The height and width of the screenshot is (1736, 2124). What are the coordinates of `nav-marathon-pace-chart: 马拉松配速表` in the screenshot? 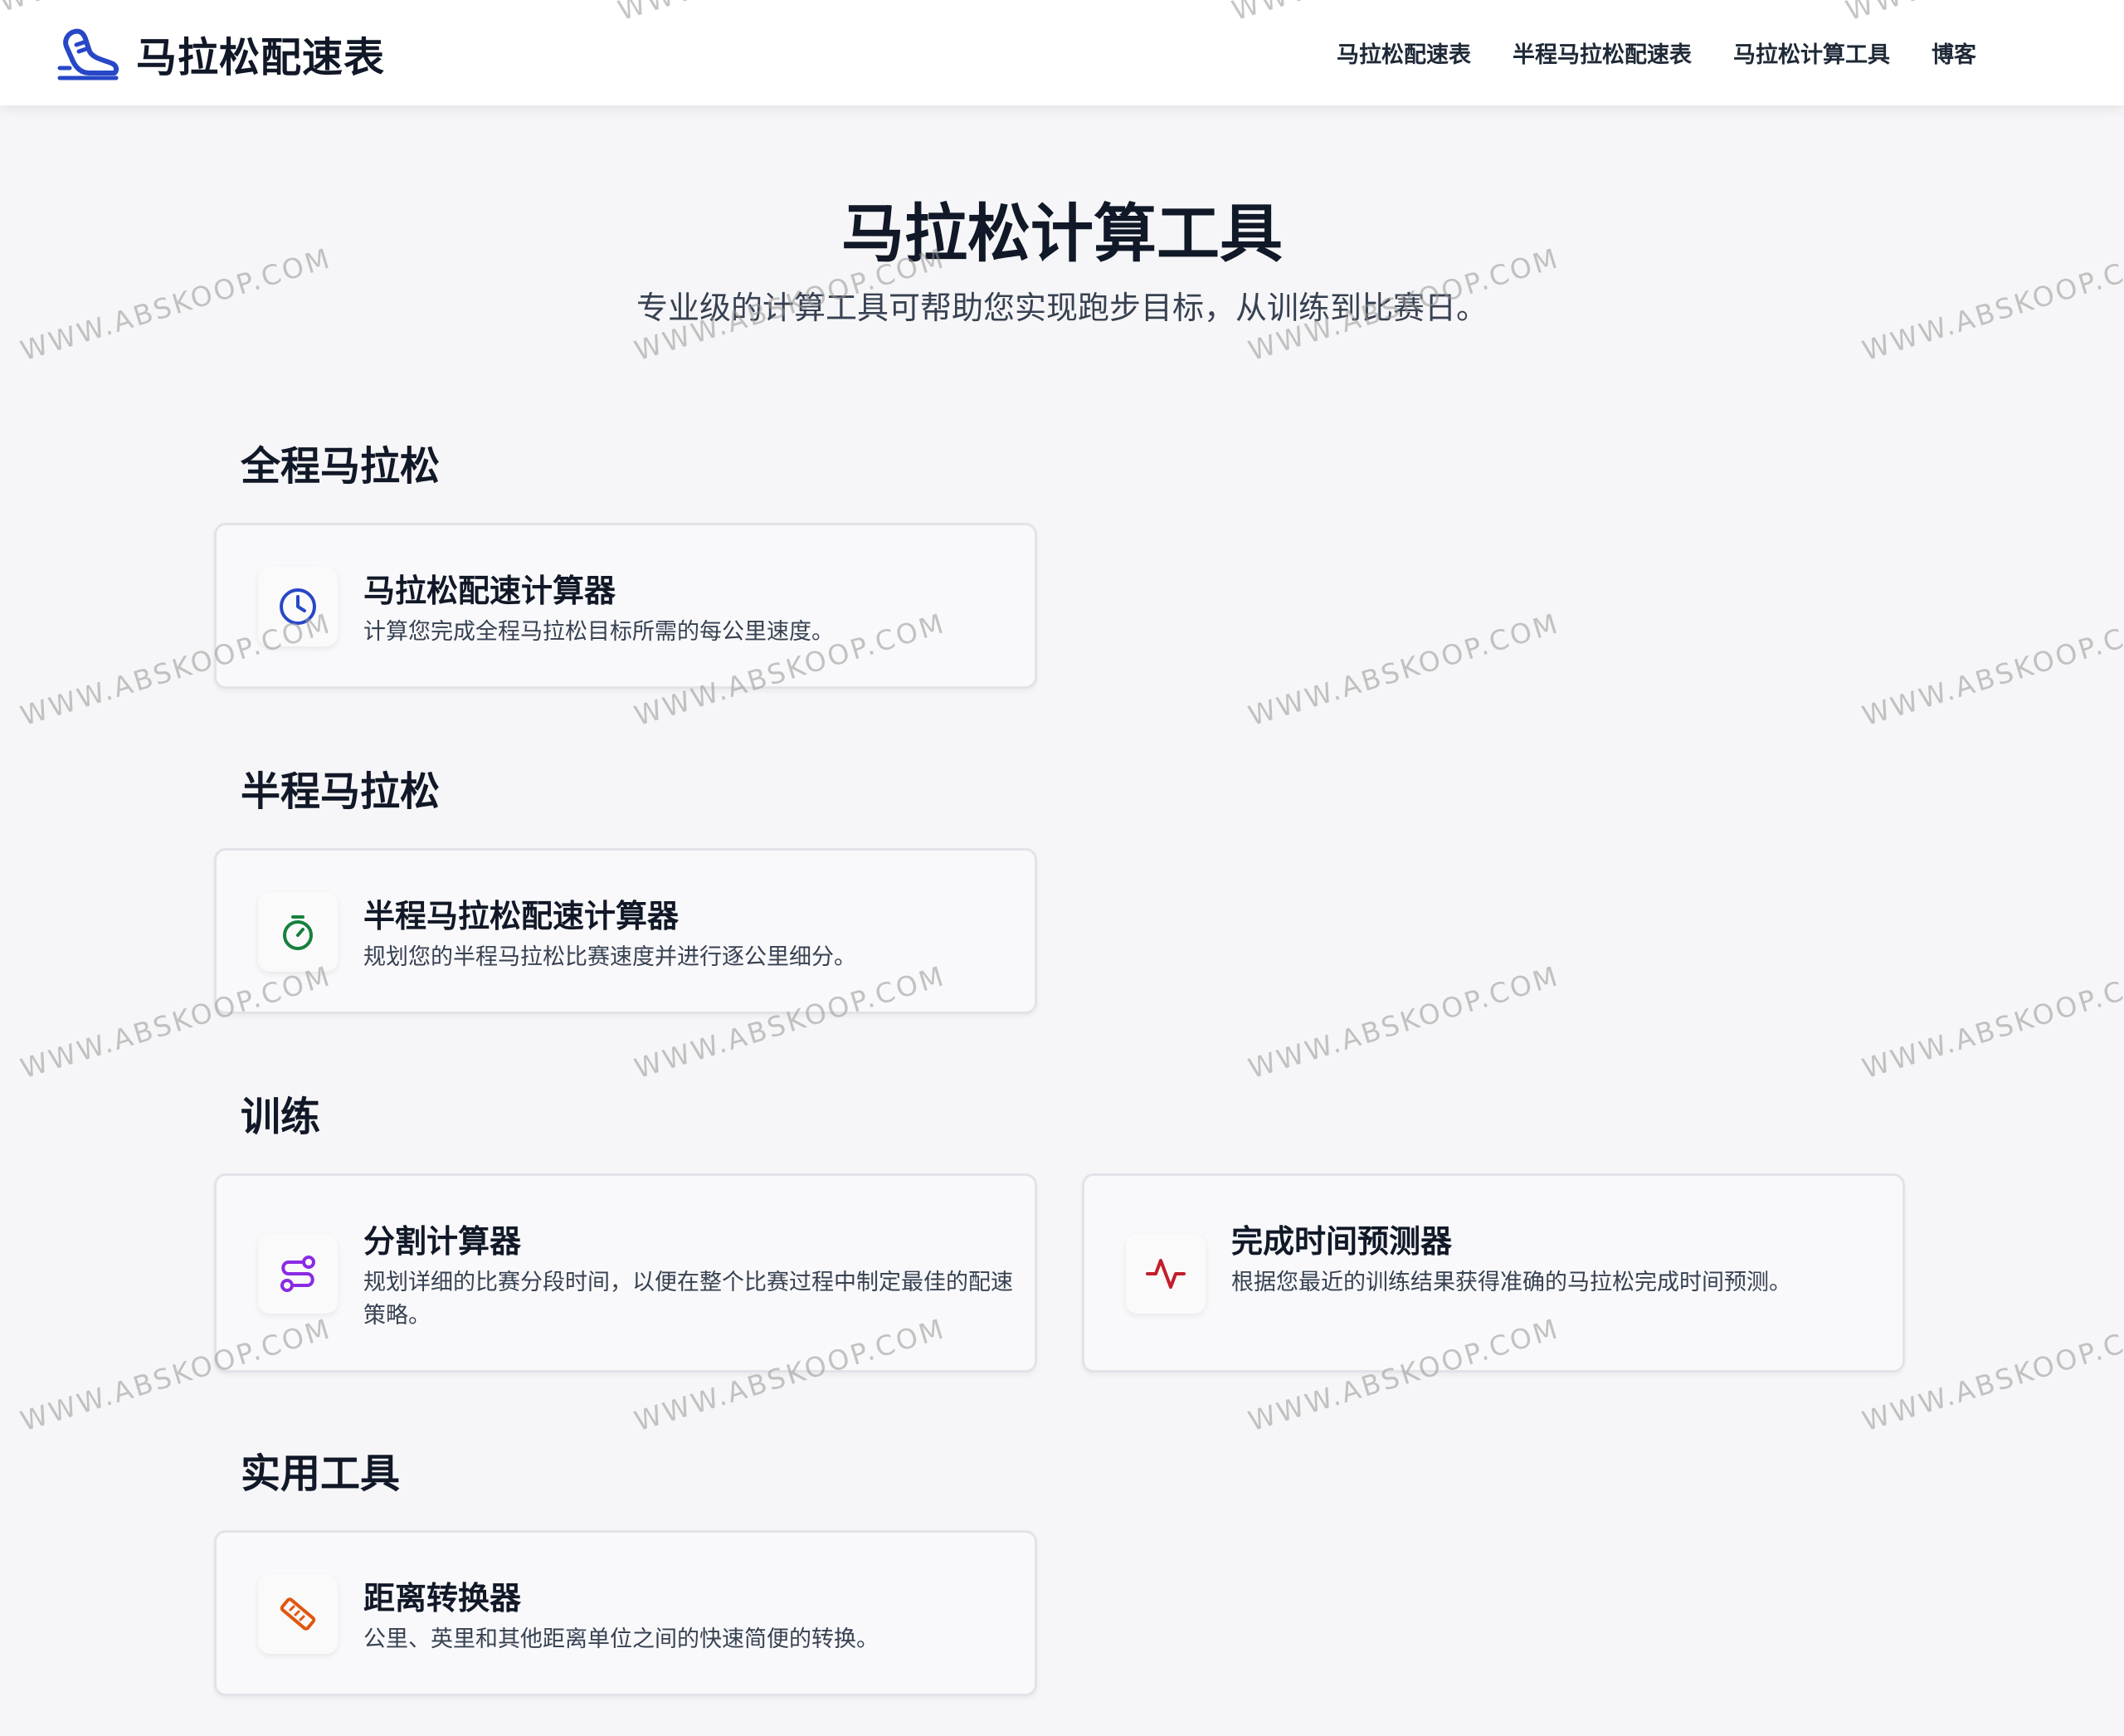 It's located at (1404, 53).